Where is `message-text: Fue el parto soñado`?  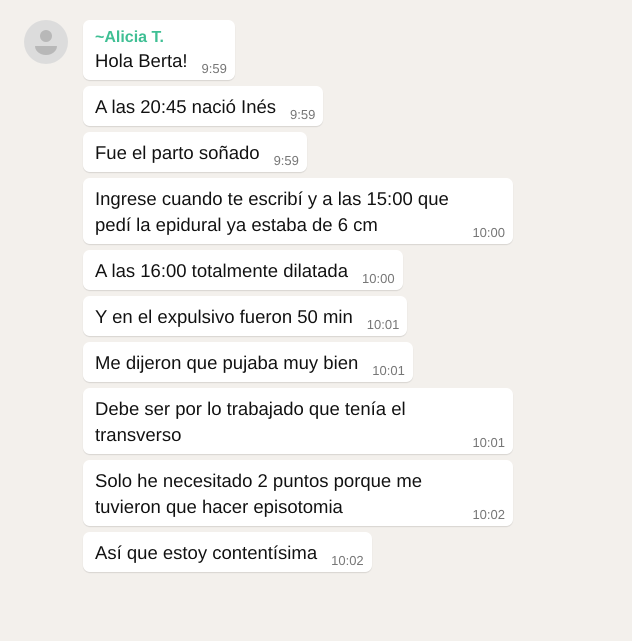 message-text: Fue el parto soñado is located at coordinates (177, 153).